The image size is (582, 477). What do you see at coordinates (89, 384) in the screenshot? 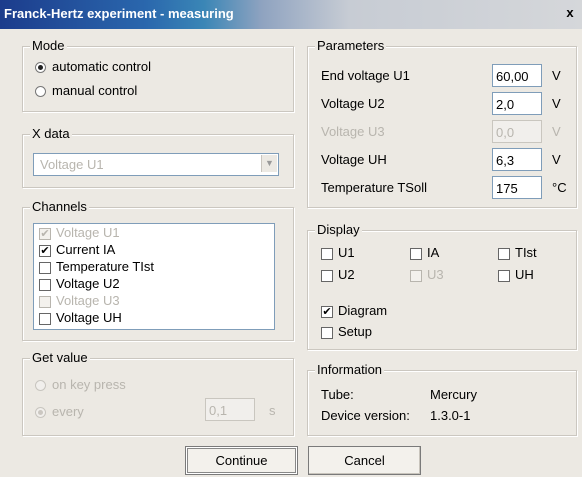
I see `getvalue-keypress-label: on key press` at bounding box center [89, 384].